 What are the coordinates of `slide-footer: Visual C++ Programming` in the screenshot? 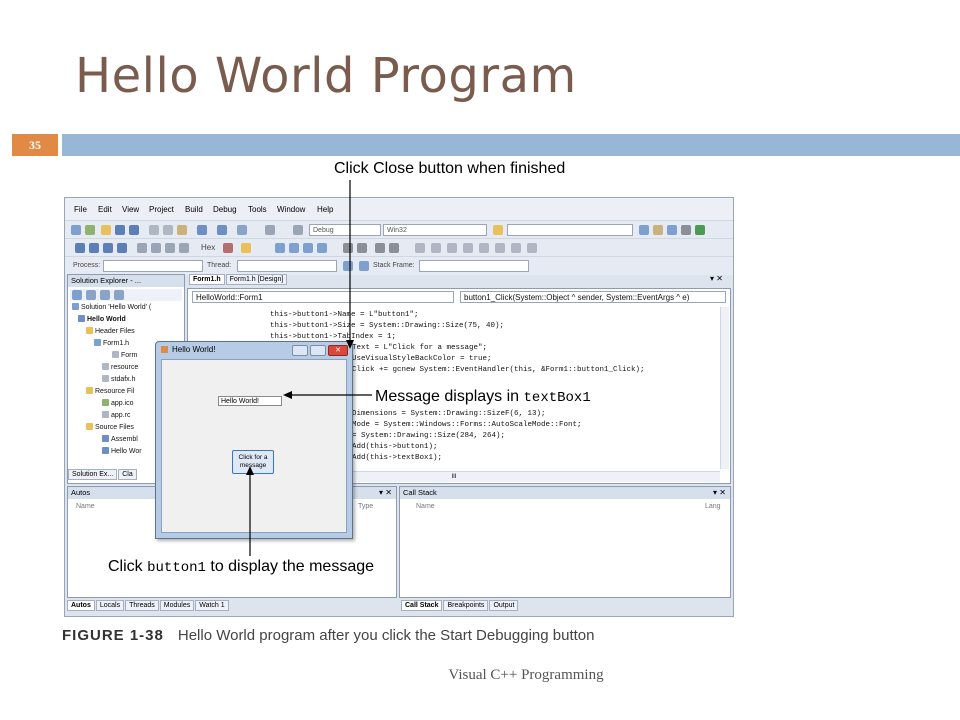 It's located at (526, 675).